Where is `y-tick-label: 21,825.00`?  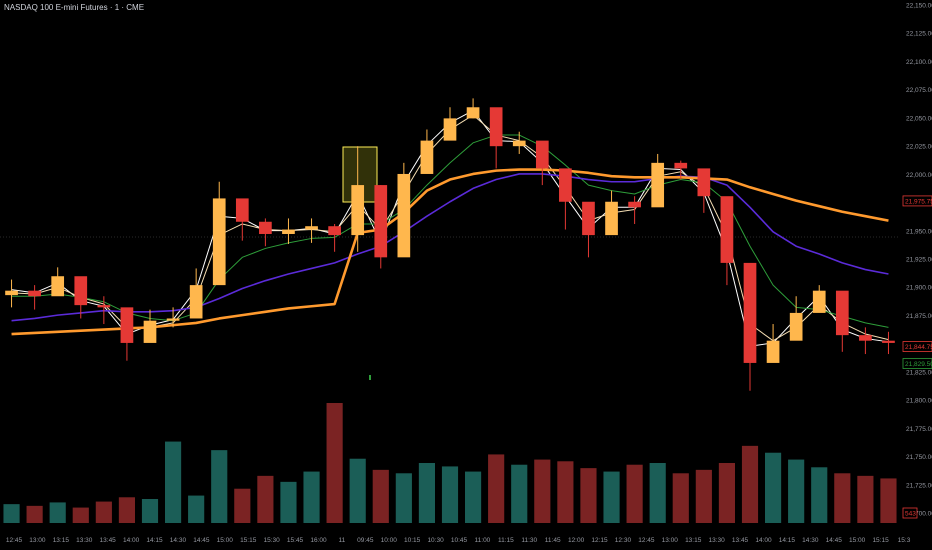
y-tick-label: 21,825.00 is located at coordinates (919, 372).